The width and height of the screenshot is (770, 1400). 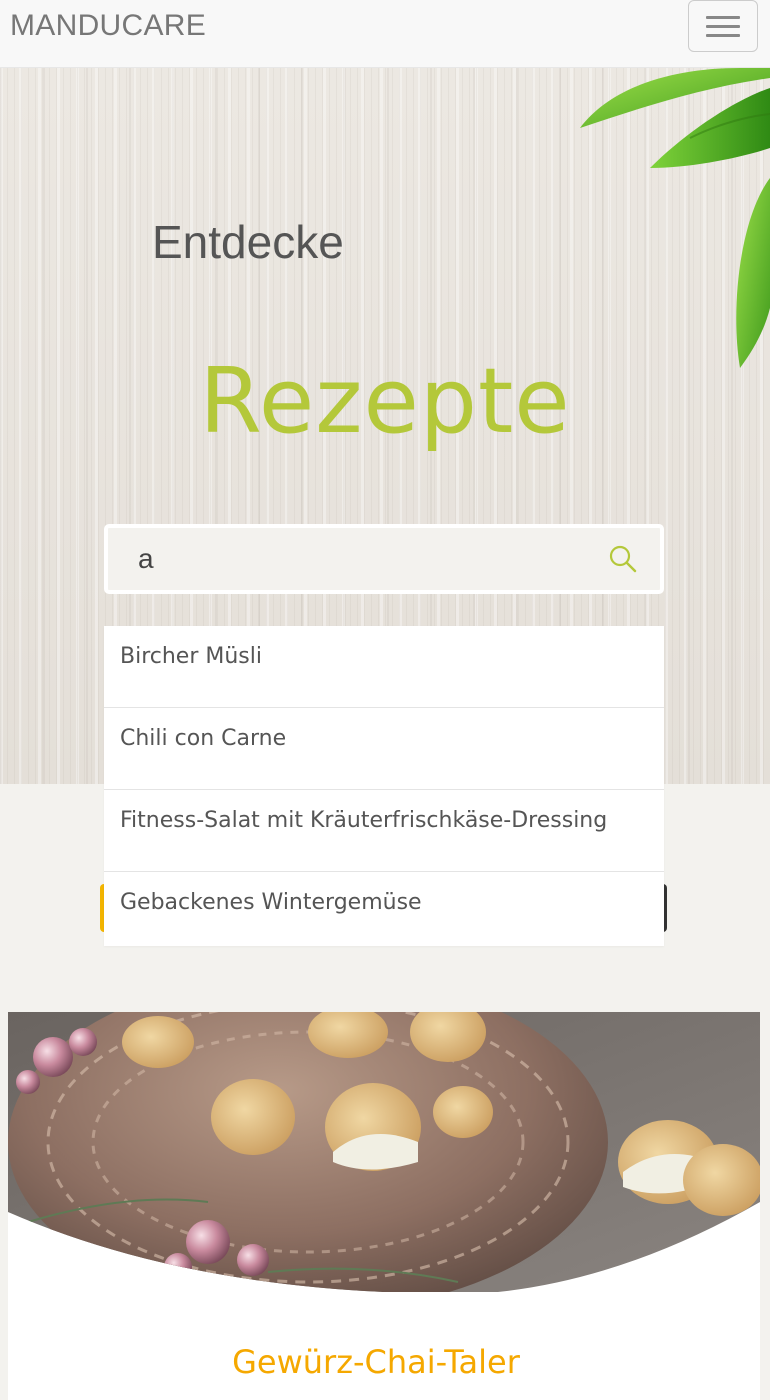 I want to click on search-box, so click(x=384, y=559).